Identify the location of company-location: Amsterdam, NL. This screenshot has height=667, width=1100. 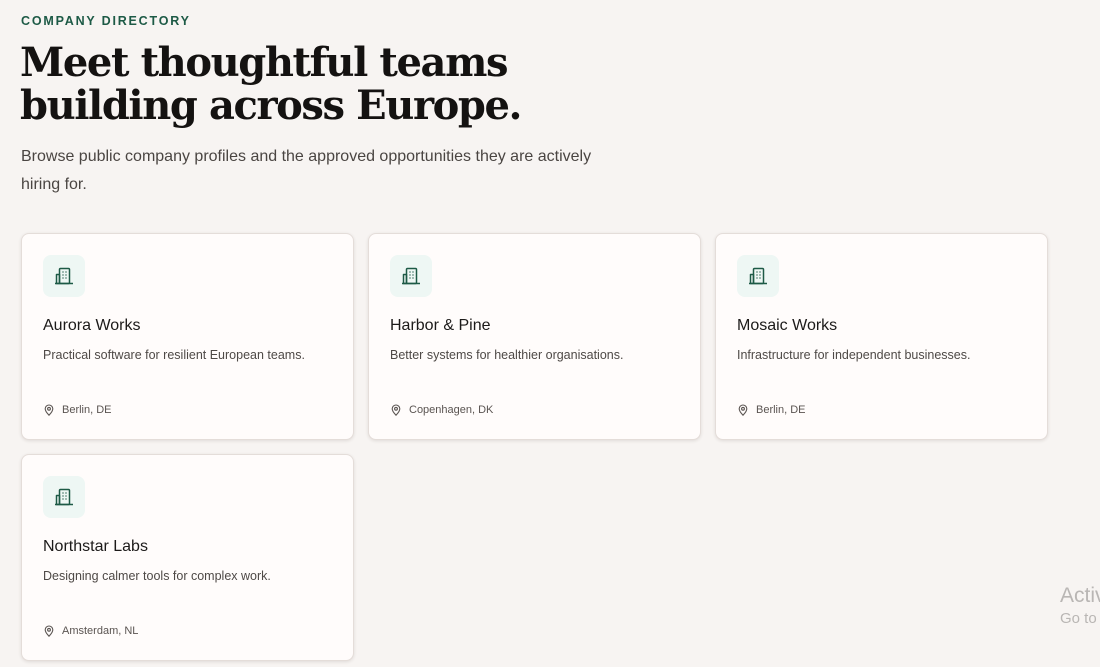
(90, 631).